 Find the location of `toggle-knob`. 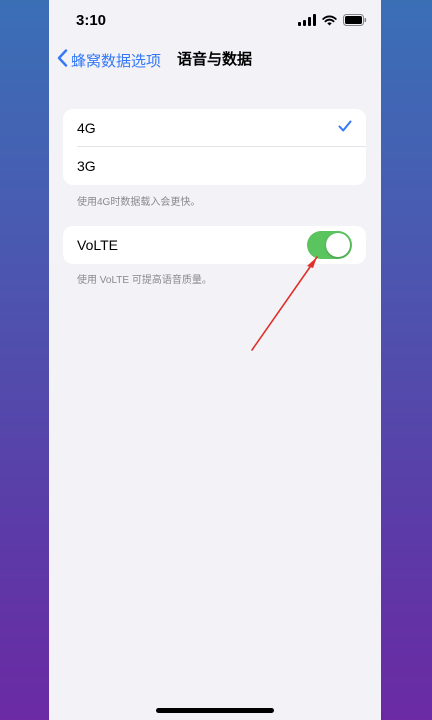

toggle-knob is located at coordinates (338, 245).